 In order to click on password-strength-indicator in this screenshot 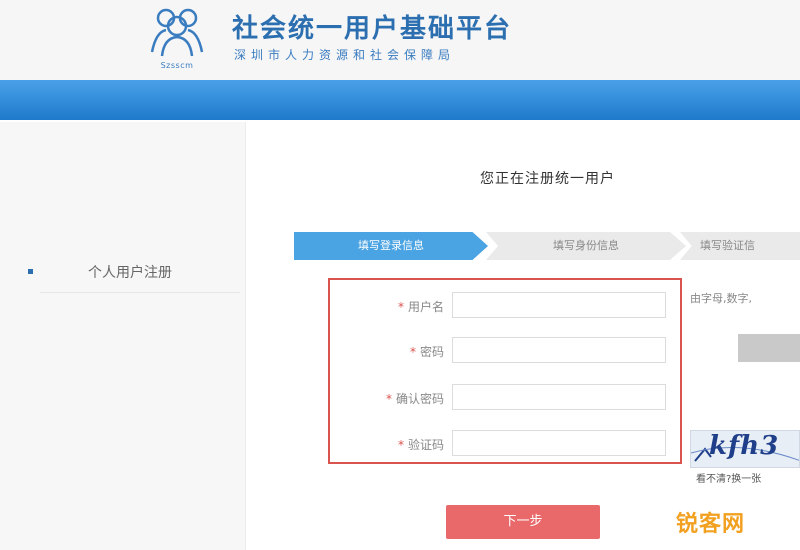, I will do `click(769, 348)`.